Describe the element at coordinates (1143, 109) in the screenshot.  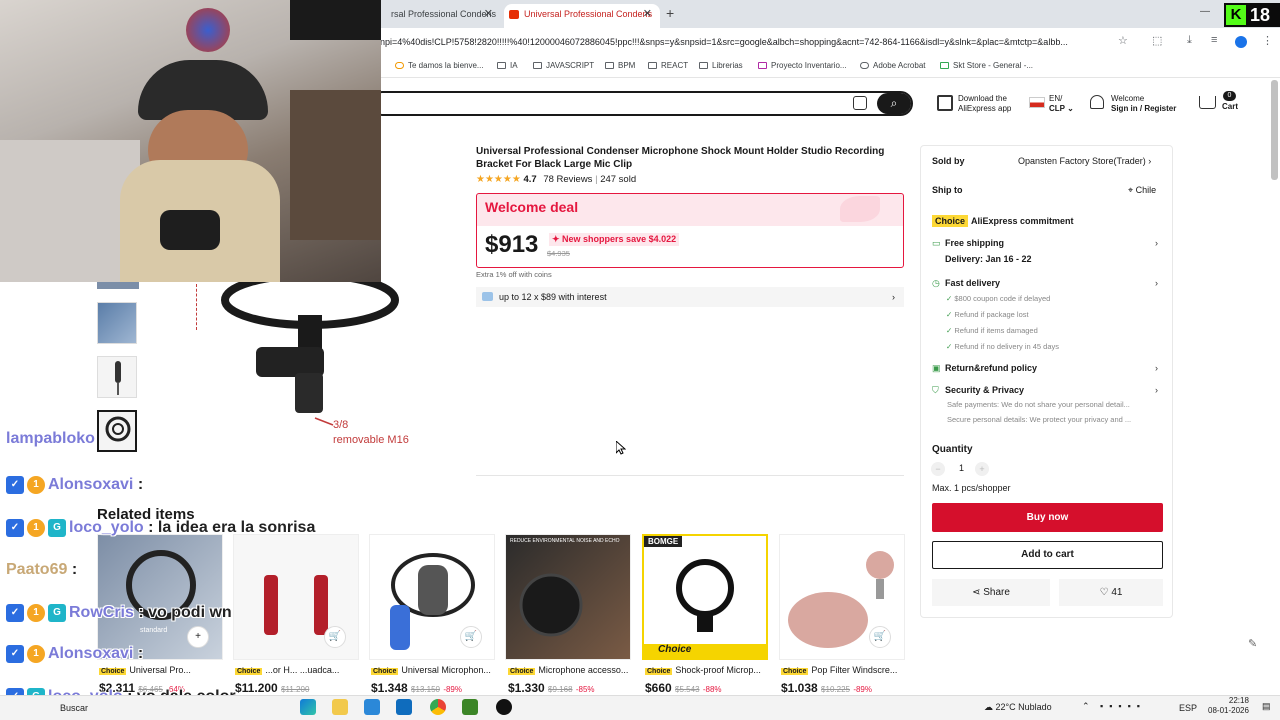
I see `signin-link: Sign in / Register` at that location.